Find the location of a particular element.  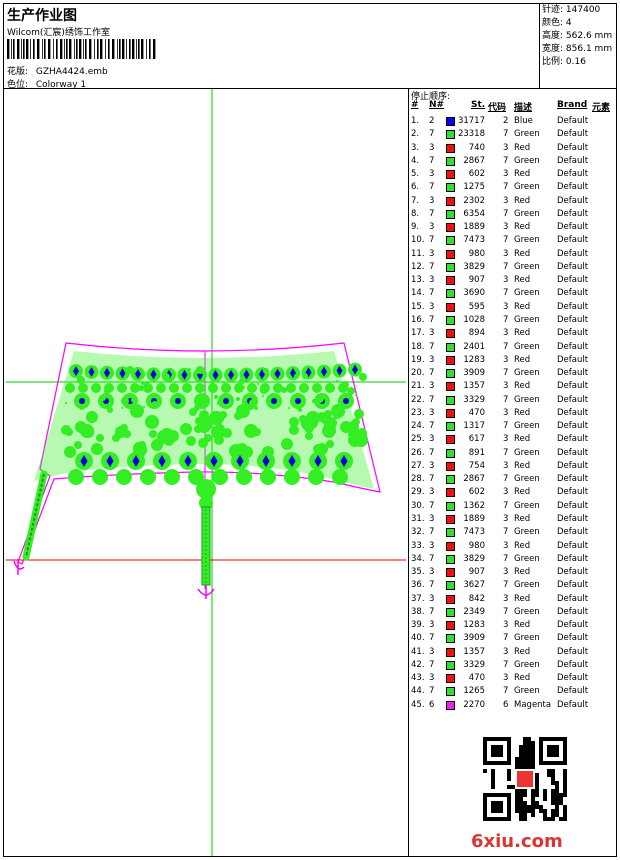

stop-row: 10. 7 7473 7 Green Default is located at coordinates (513, 240).